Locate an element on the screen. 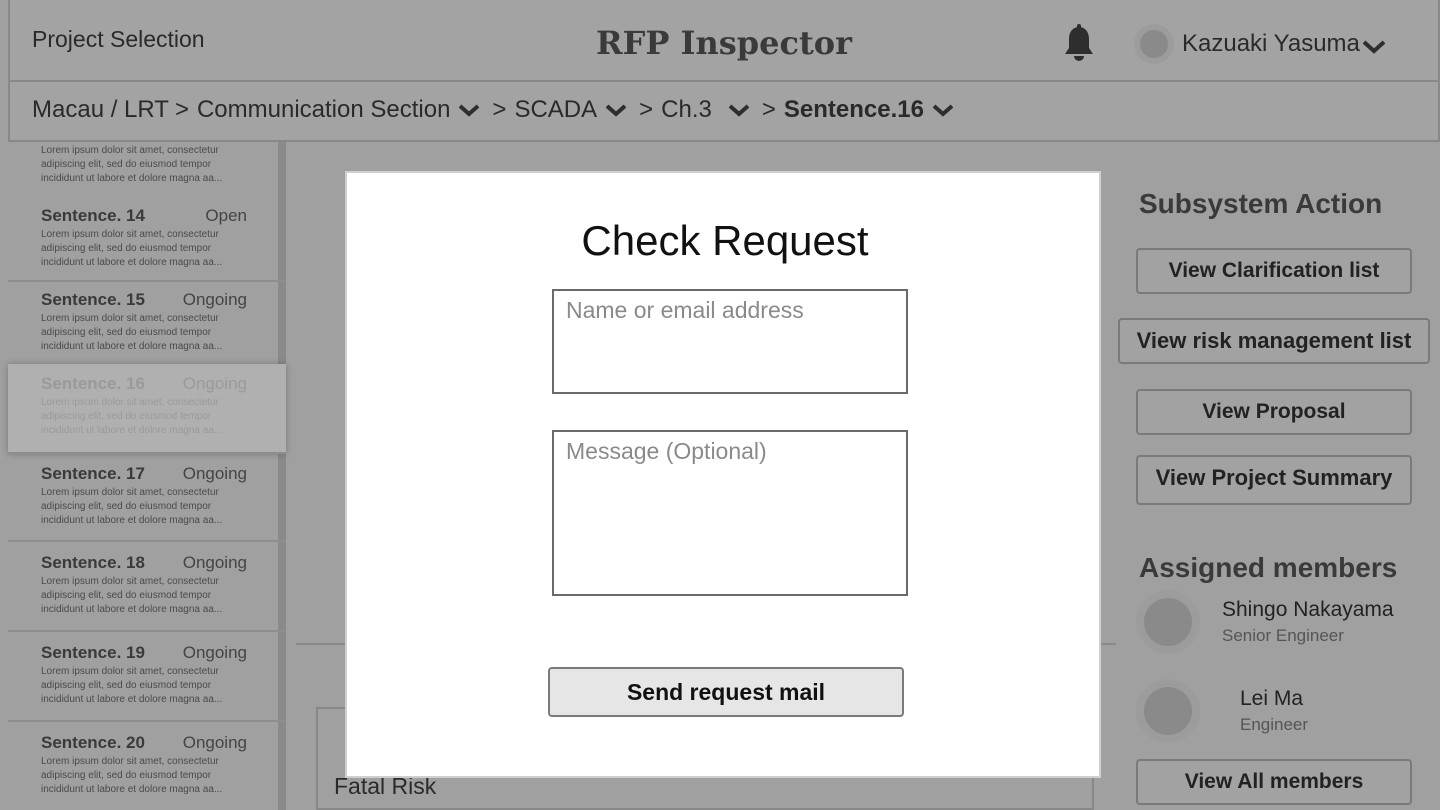 The image size is (1440, 810). list-item-title: Sentence. 14 is located at coordinates (93, 215).